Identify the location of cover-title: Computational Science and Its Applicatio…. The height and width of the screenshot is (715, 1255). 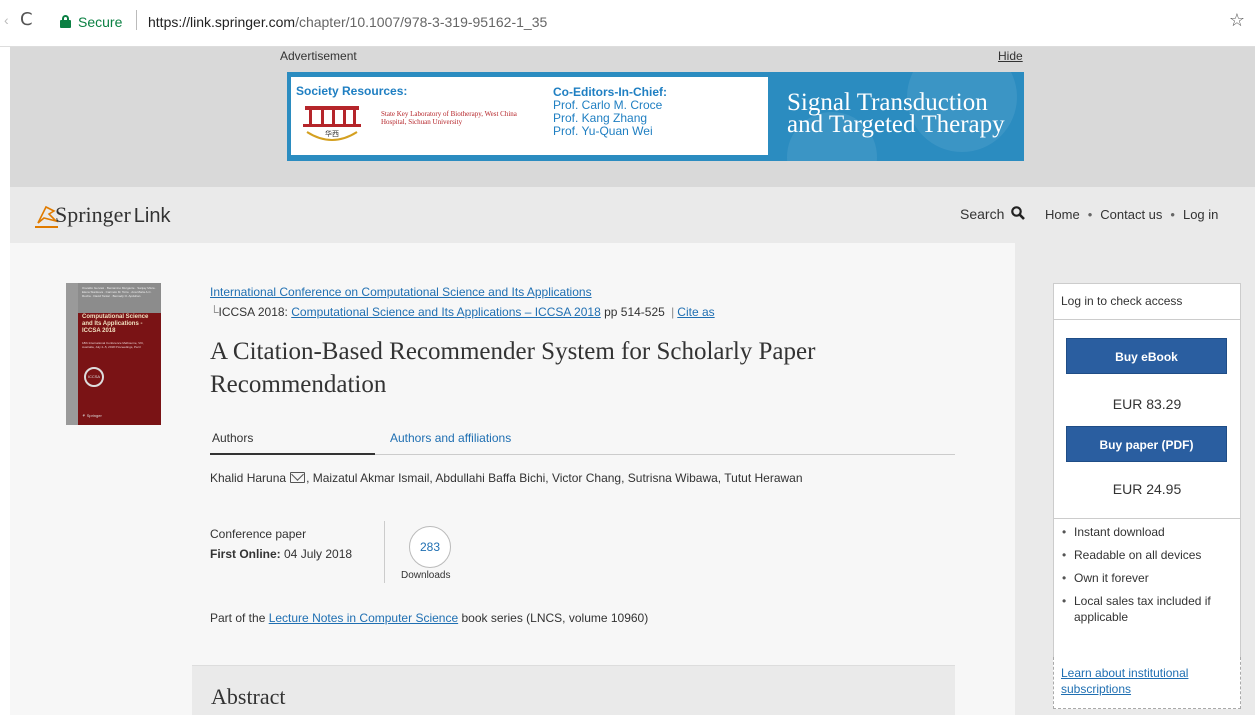
(115, 324).